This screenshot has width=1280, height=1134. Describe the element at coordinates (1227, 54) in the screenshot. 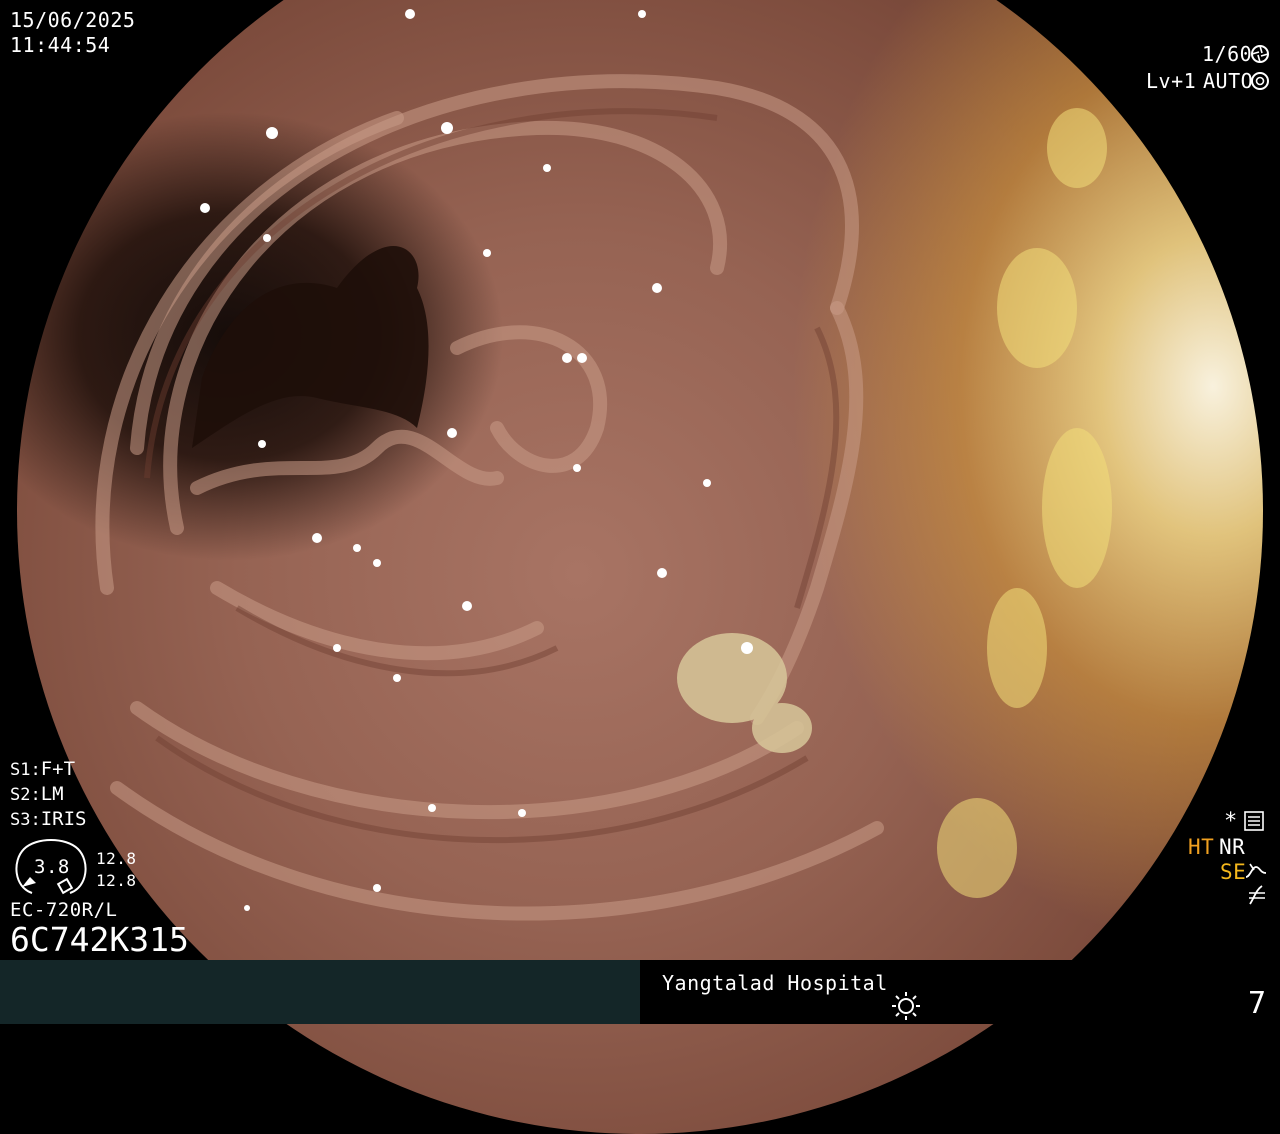

I see `shutter-speed: 1/60` at that location.